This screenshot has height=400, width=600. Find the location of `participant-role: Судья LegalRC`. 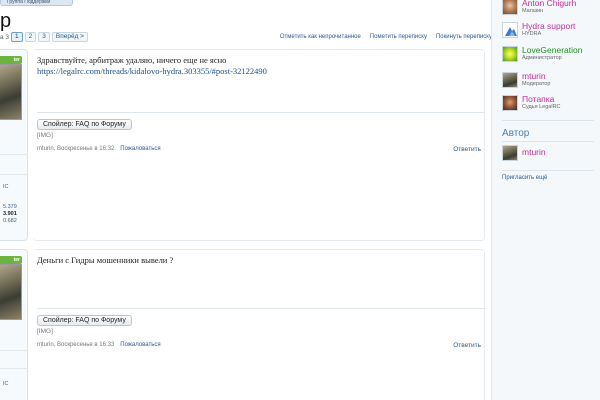

participant-role: Судья LegalRC is located at coordinates (541, 107).